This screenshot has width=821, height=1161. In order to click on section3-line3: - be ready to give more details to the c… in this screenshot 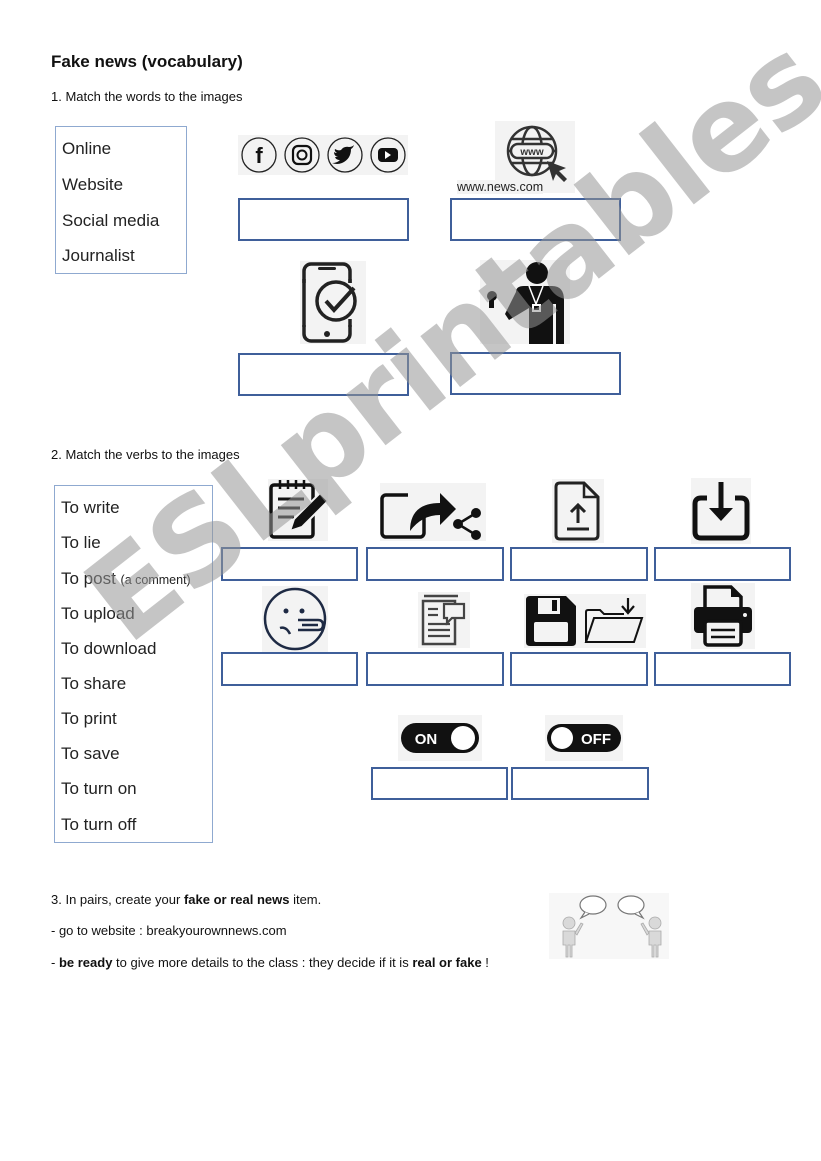, I will do `click(270, 962)`.